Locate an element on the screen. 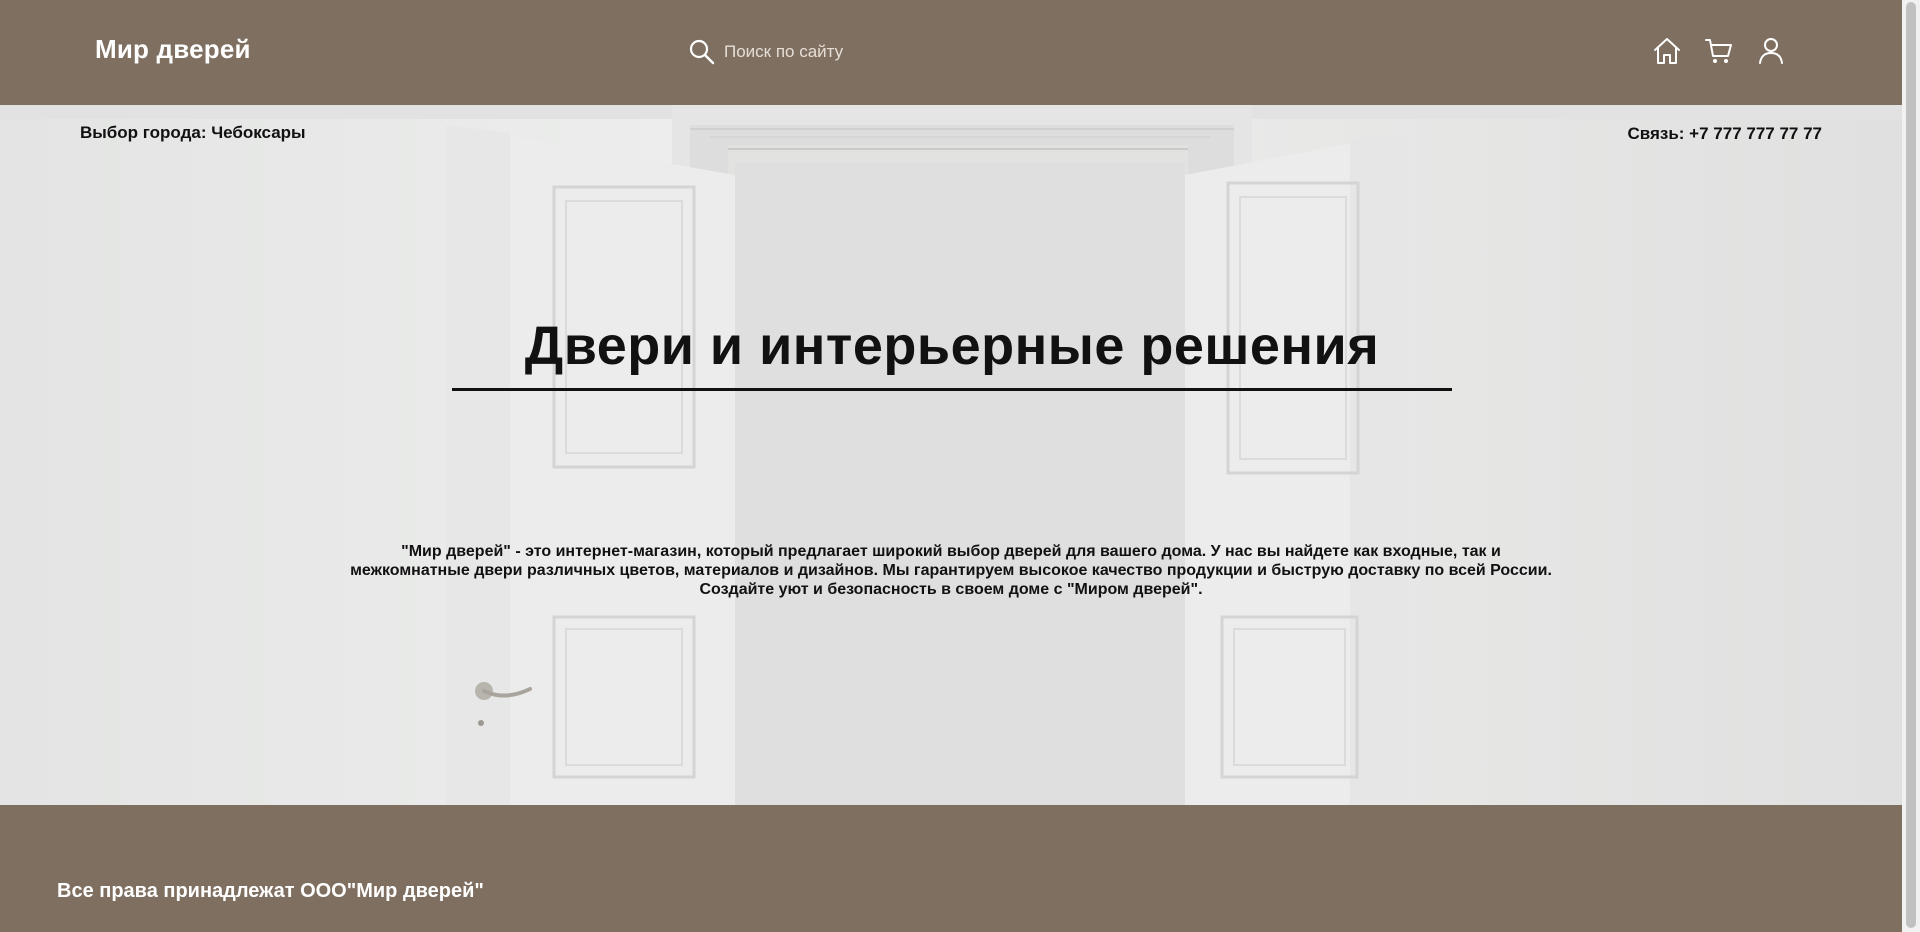 This screenshot has height=932, width=1920. site-header: Мир дверей is located at coordinates (951, 52).